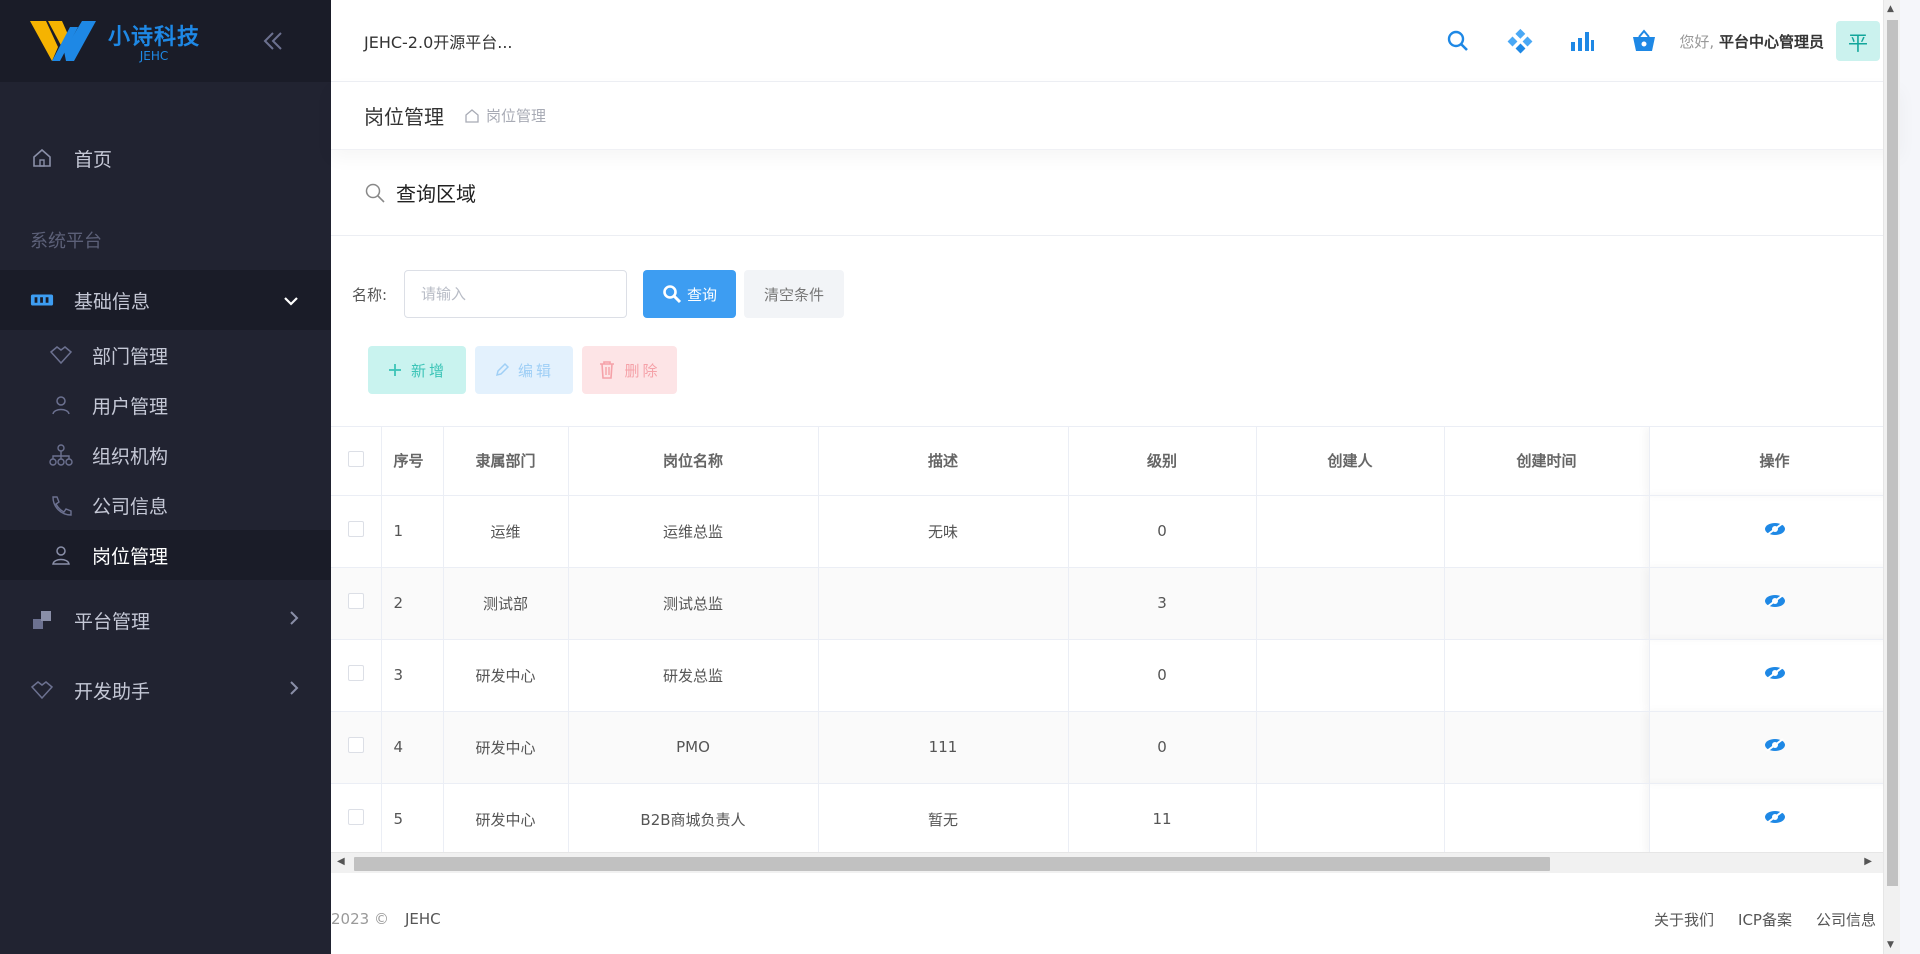  Describe the element at coordinates (1582, 41) in the screenshot. I see `chart-icon` at that location.